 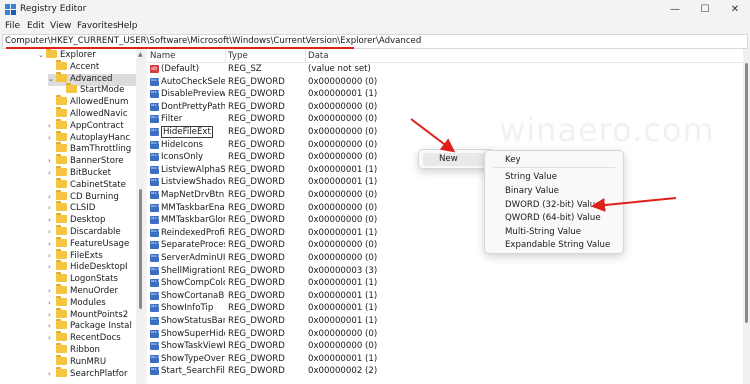 I want to click on tree-item: › SearchPlatfor, so click(x=92, y=373).